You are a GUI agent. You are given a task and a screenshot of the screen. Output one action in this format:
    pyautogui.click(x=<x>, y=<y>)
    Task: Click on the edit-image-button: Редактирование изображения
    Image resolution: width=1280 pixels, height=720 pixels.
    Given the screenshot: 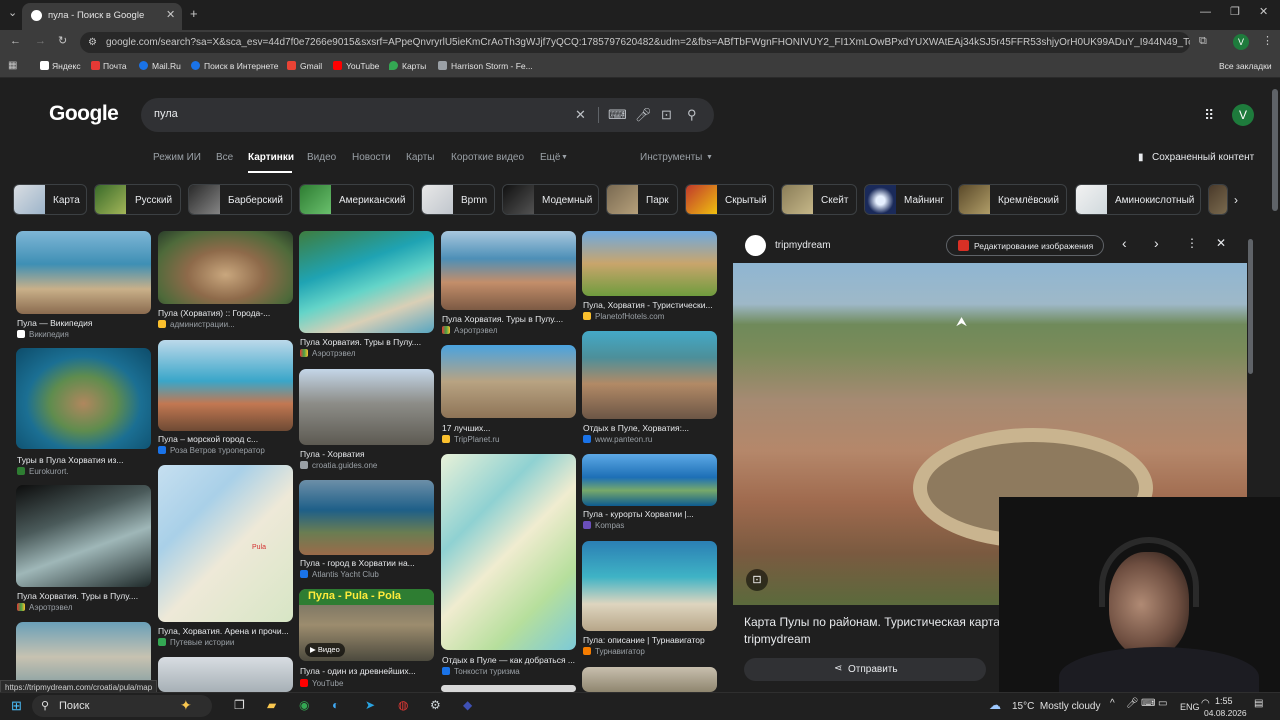 What is the action you would take?
    pyautogui.click(x=1025, y=245)
    